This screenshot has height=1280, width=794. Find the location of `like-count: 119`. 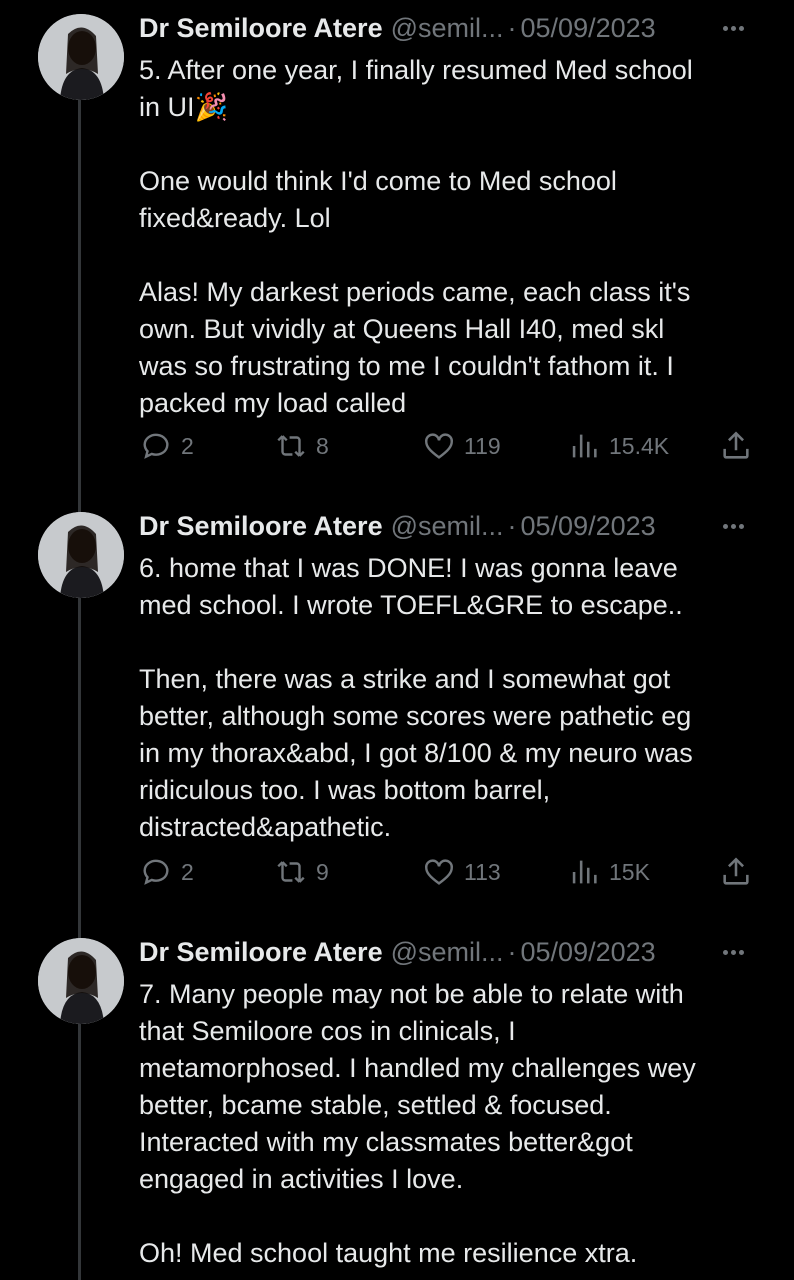

like-count: 119 is located at coordinates (482, 445).